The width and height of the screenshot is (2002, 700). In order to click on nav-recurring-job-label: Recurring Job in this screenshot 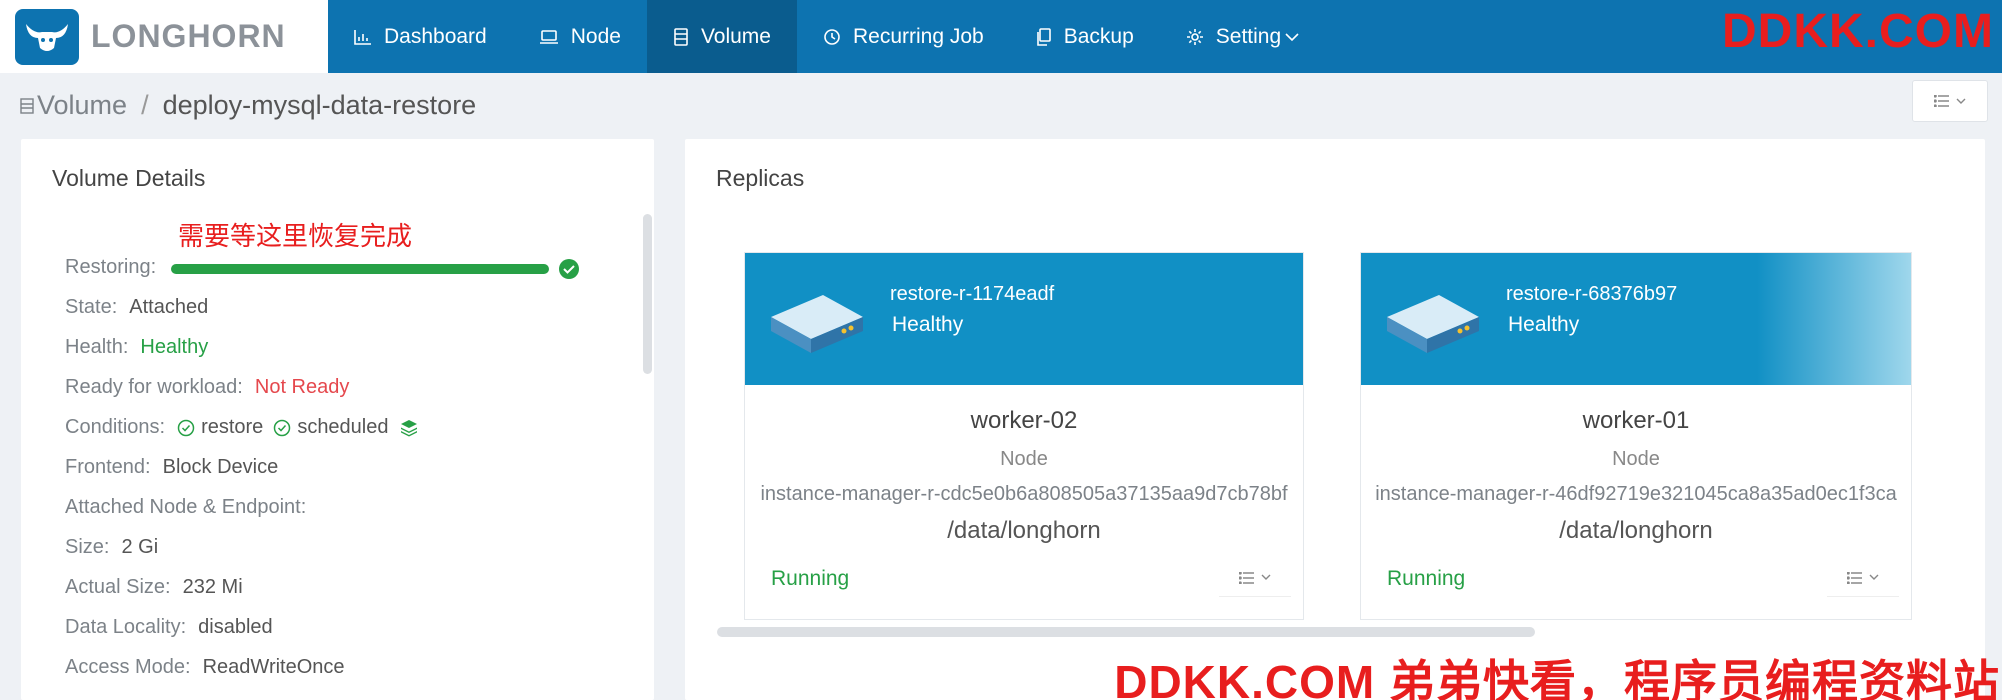, I will do `click(918, 36)`.